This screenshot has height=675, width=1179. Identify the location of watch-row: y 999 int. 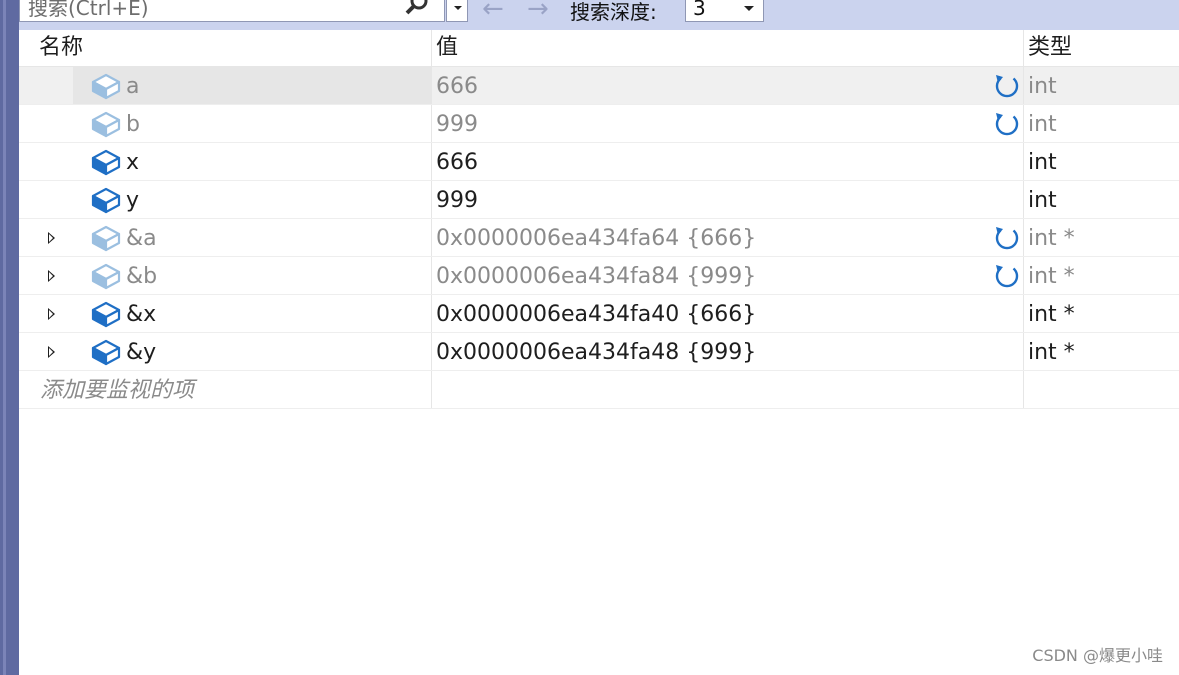
(599, 200).